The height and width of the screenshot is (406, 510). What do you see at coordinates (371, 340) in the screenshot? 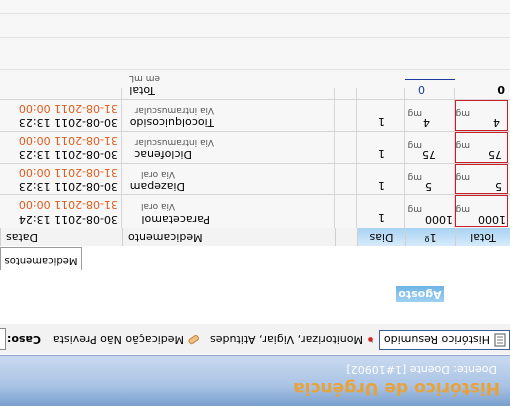
I see `monitor-heart-icon` at bounding box center [371, 340].